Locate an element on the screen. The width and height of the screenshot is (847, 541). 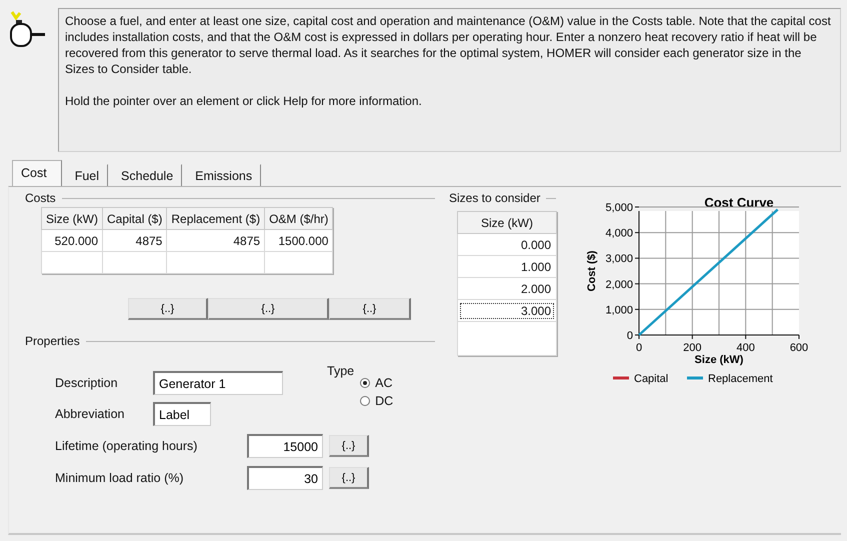
table-cell: 1500.000 is located at coordinates (298, 241).